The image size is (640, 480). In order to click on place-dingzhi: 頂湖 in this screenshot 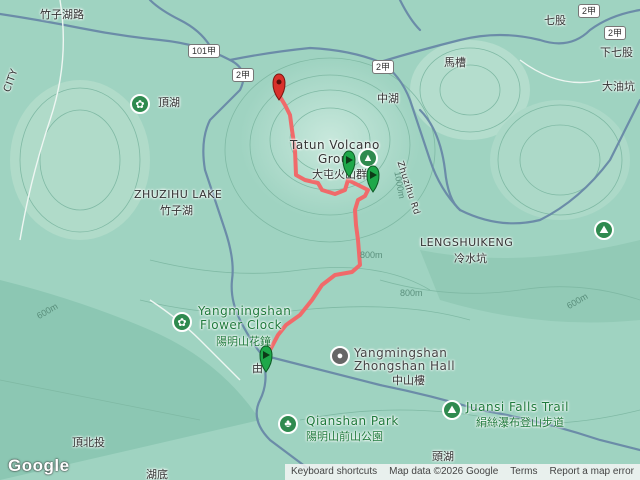, I will do `click(169, 102)`.